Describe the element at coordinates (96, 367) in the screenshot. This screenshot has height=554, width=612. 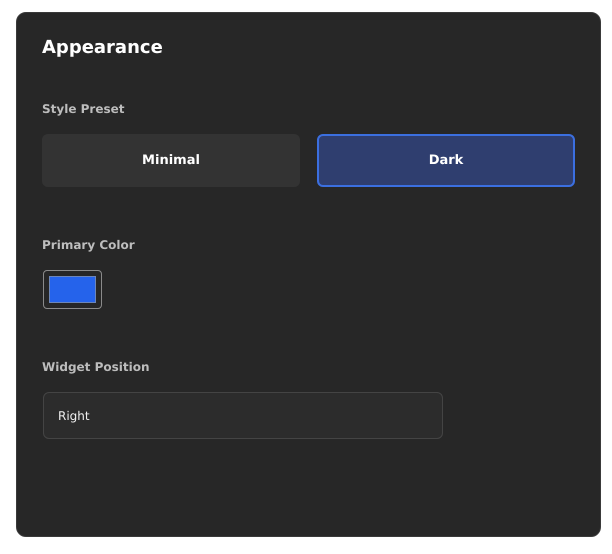
I see `field-label: Widget Position` at that location.